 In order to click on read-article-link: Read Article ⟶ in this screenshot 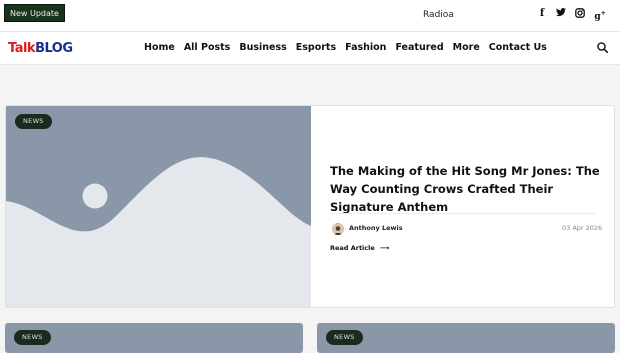, I will do `click(359, 248)`.